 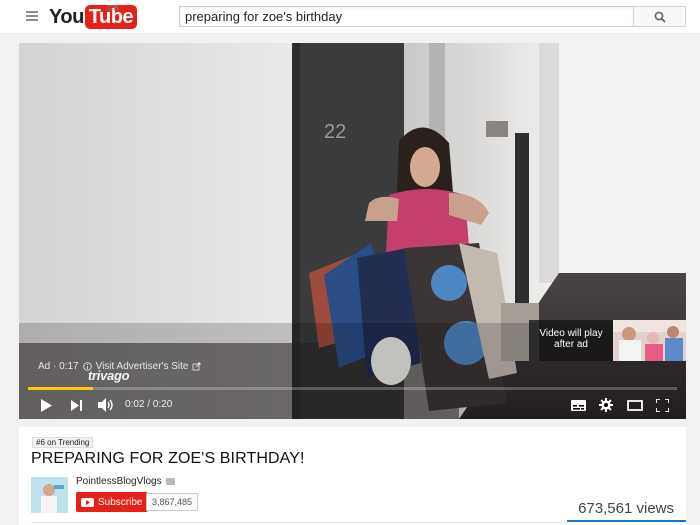 What do you see at coordinates (149, 404) in the screenshot?
I see `time-display: 0:02 / 0:20` at bounding box center [149, 404].